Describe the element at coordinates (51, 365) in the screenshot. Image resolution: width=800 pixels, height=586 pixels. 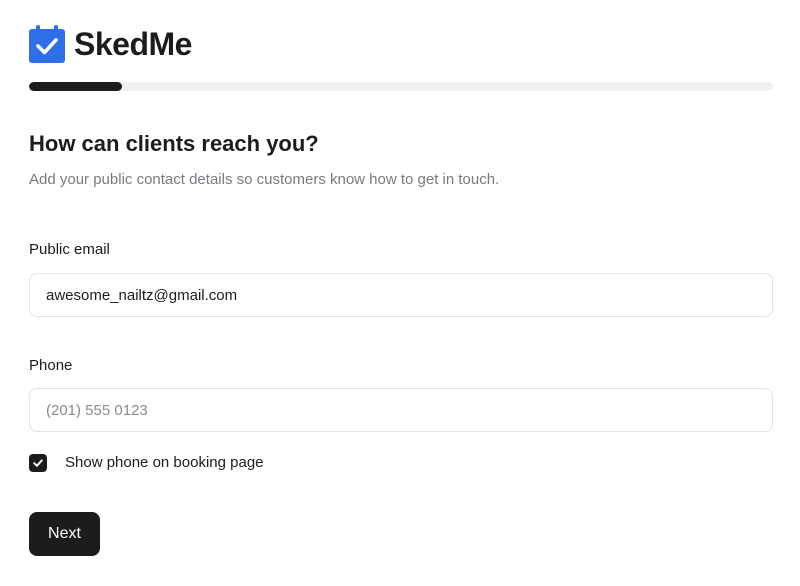
I see `phone-field-label: Phone` at that location.